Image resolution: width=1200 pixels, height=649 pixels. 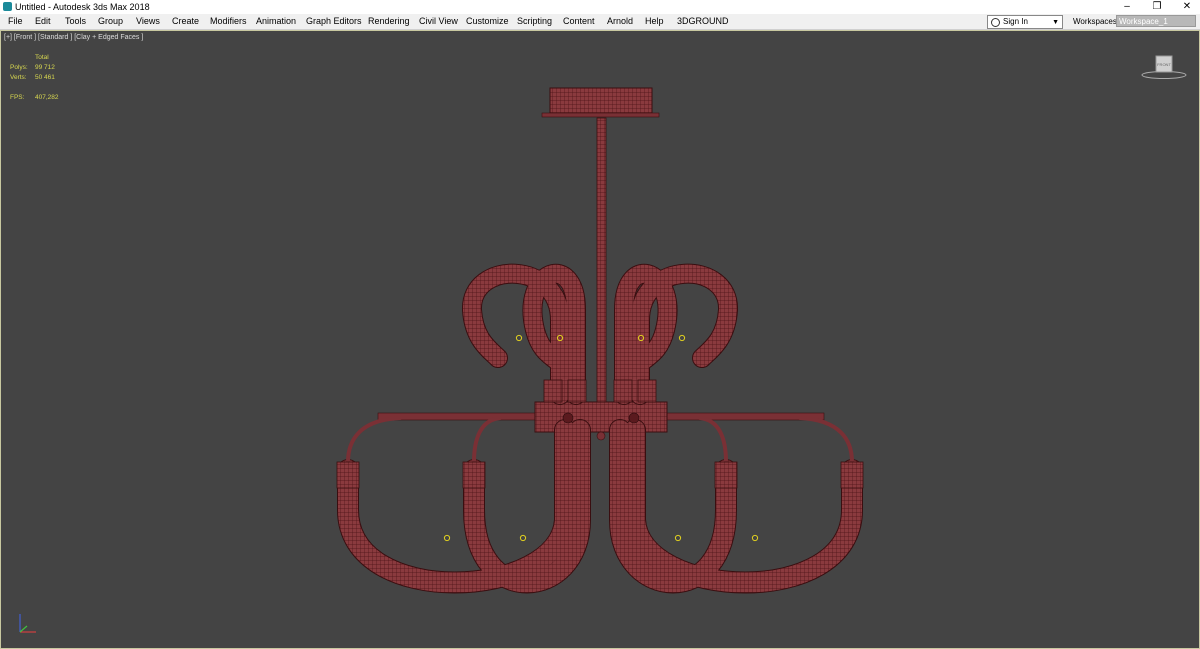 What do you see at coordinates (27, 623) in the screenshot?
I see `axis-tripod-icon` at bounding box center [27, 623].